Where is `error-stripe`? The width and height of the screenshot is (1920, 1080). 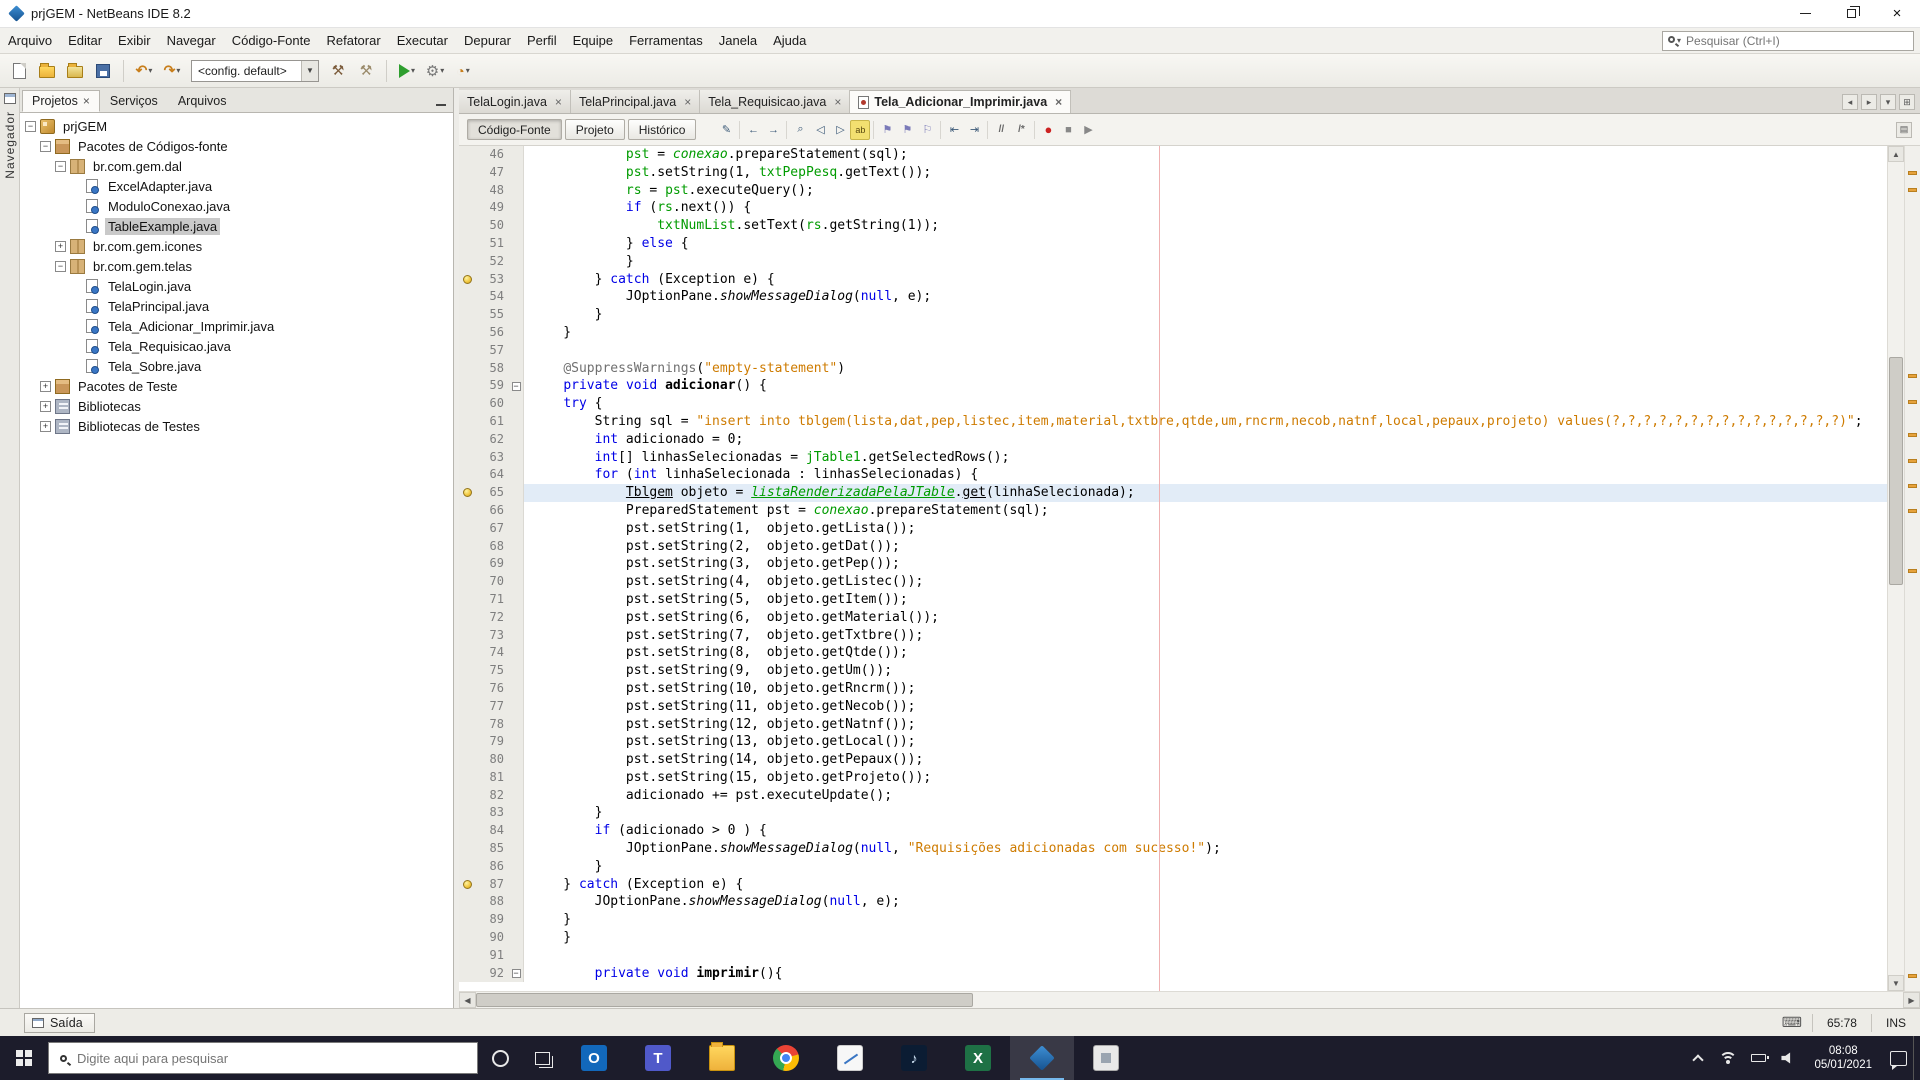 error-stripe is located at coordinates (1912, 568).